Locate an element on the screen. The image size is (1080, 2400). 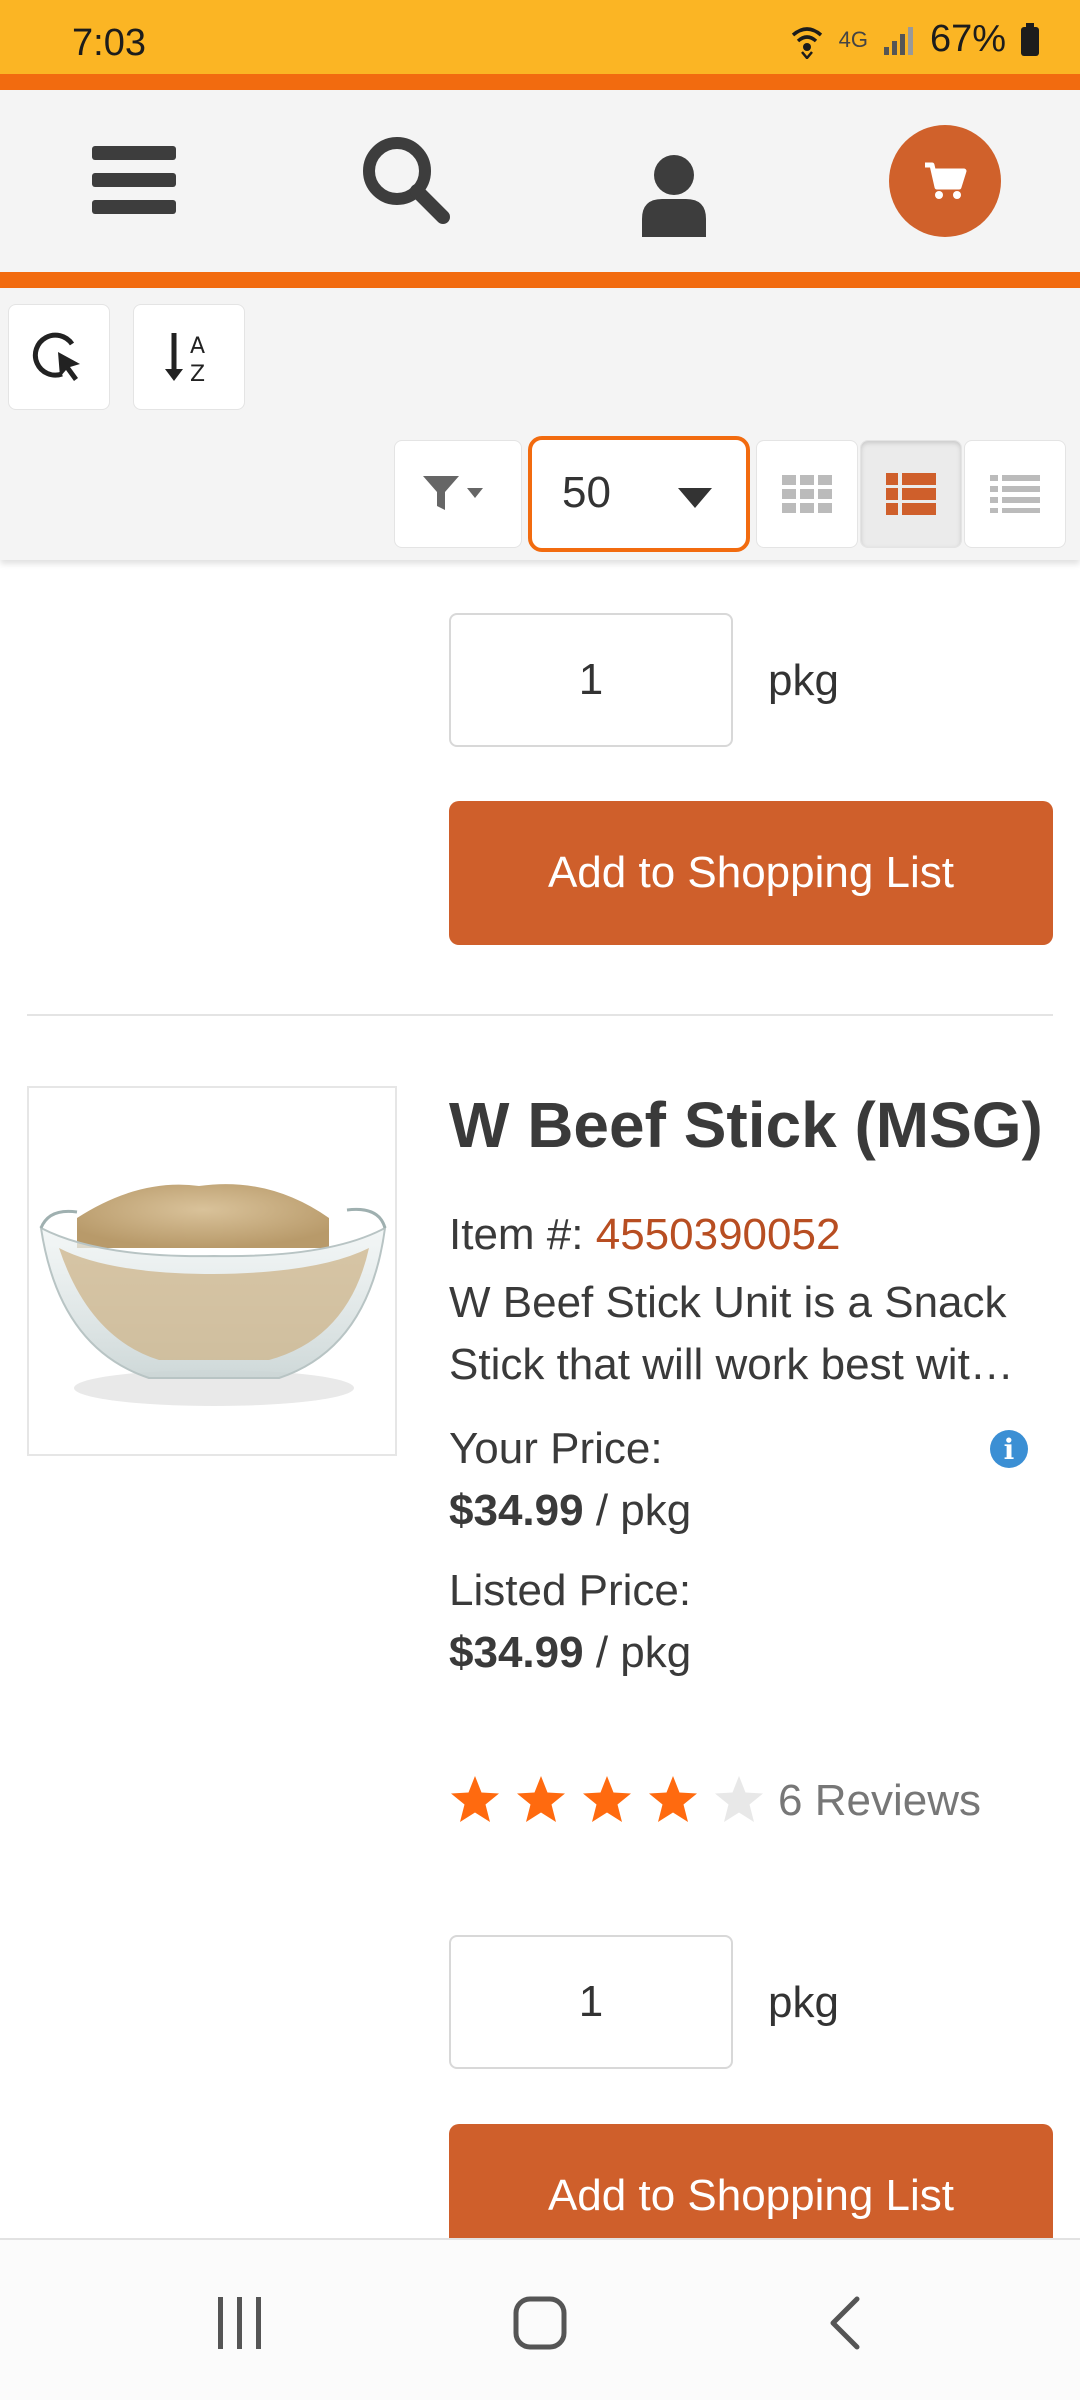
per-page-select: 50 is located at coordinates (639, 494).